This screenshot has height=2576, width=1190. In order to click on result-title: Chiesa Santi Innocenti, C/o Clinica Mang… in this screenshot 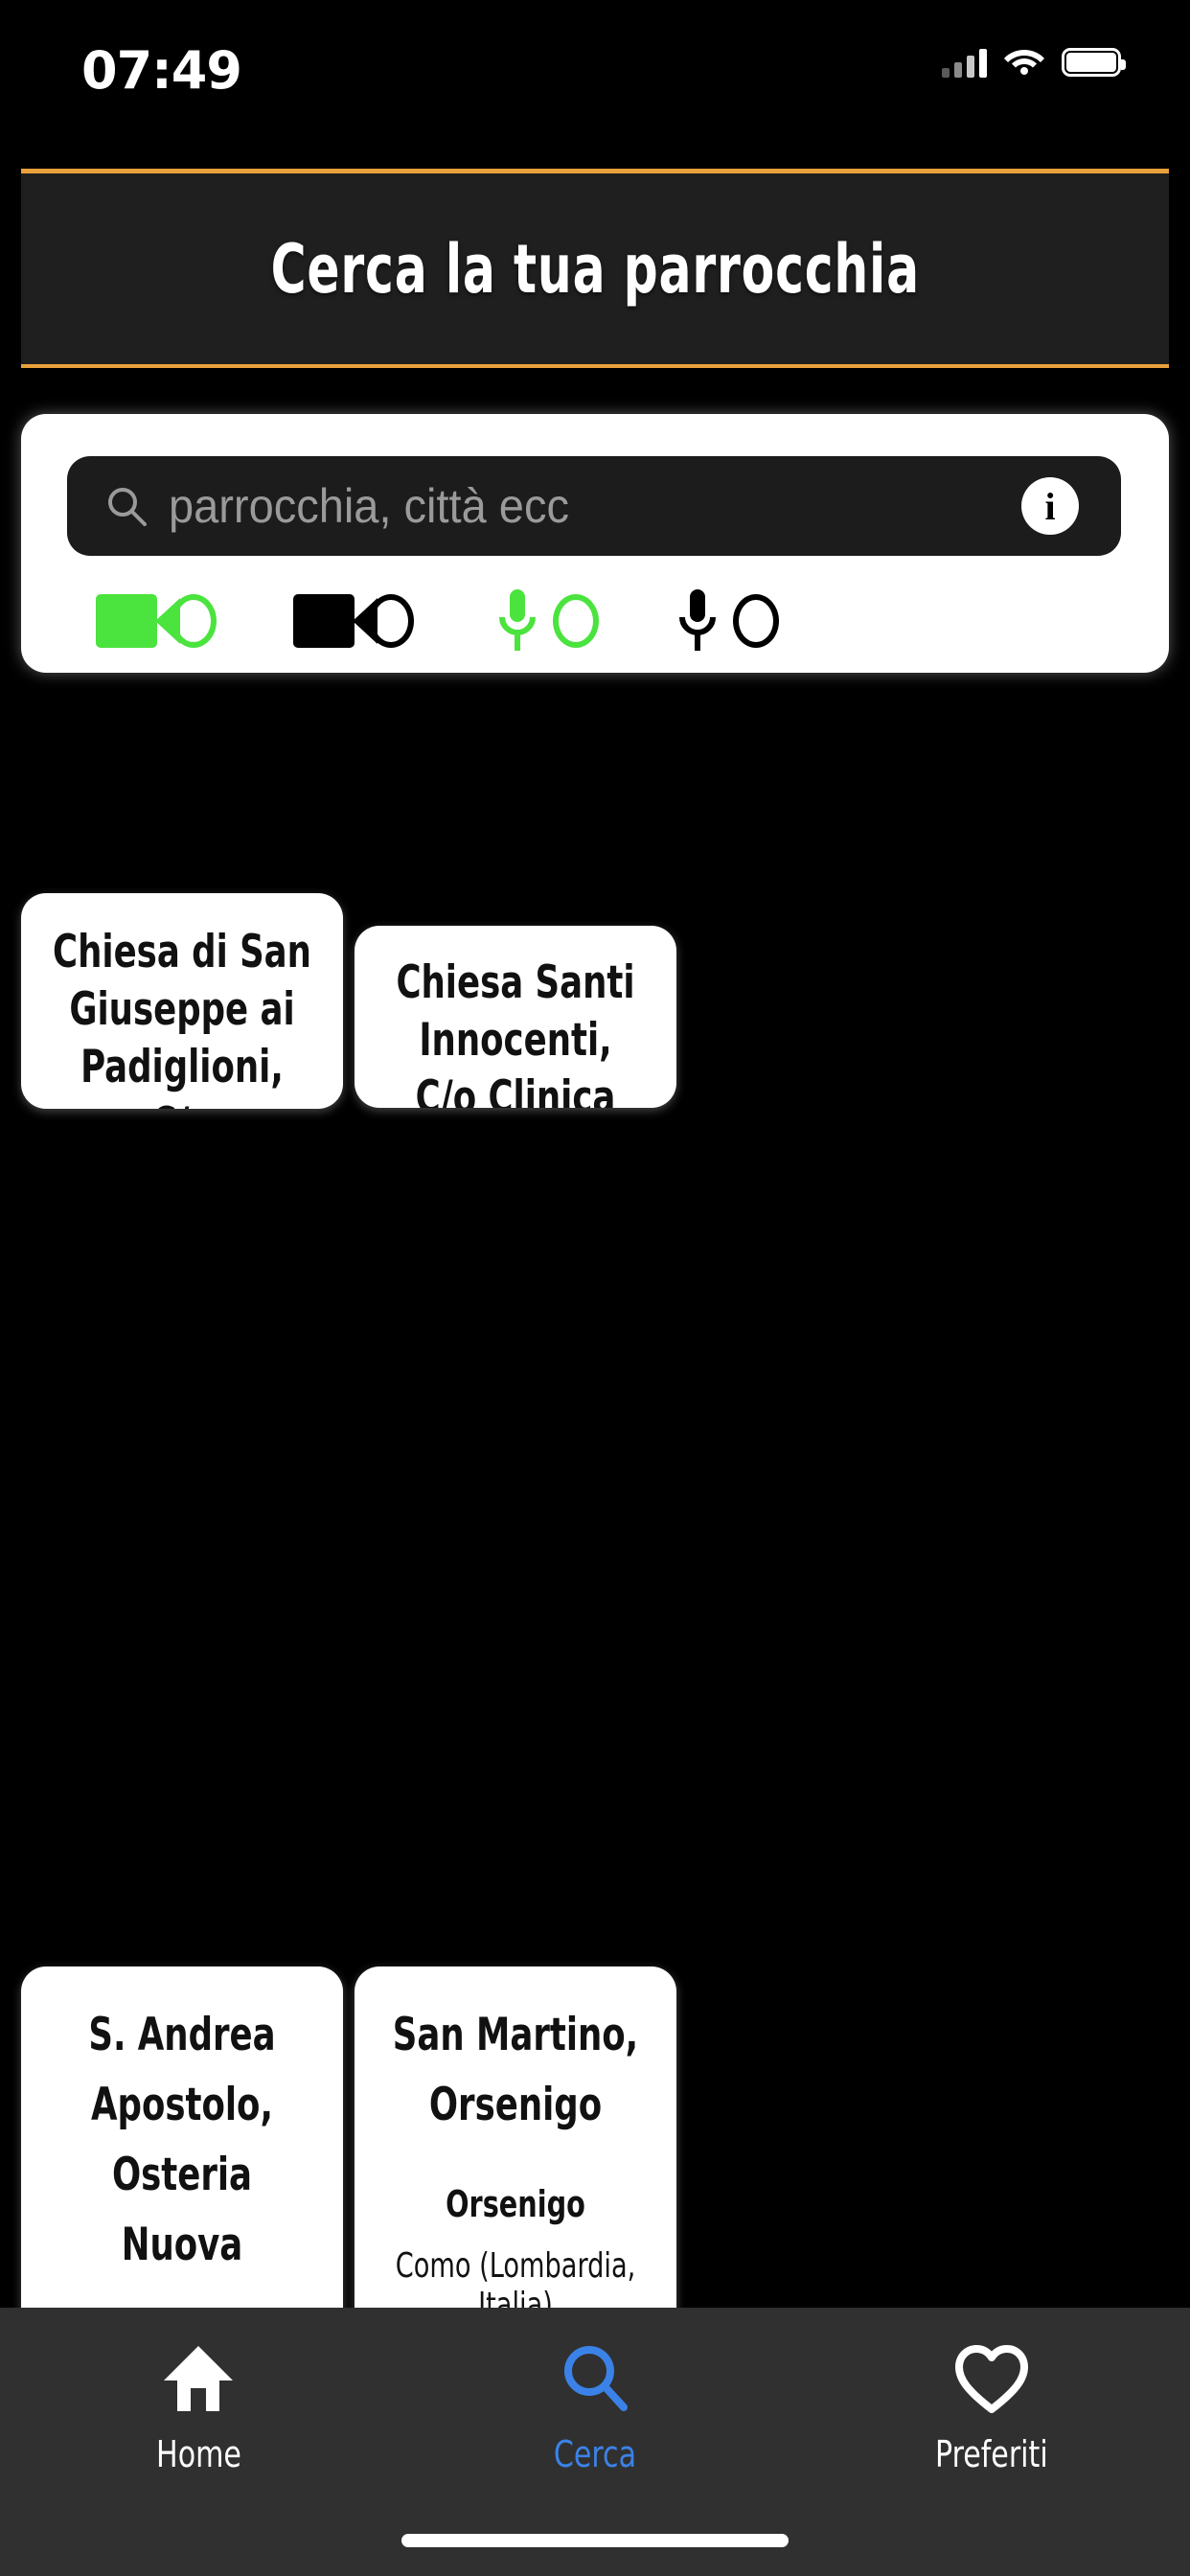, I will do `click(515, 1032)`.